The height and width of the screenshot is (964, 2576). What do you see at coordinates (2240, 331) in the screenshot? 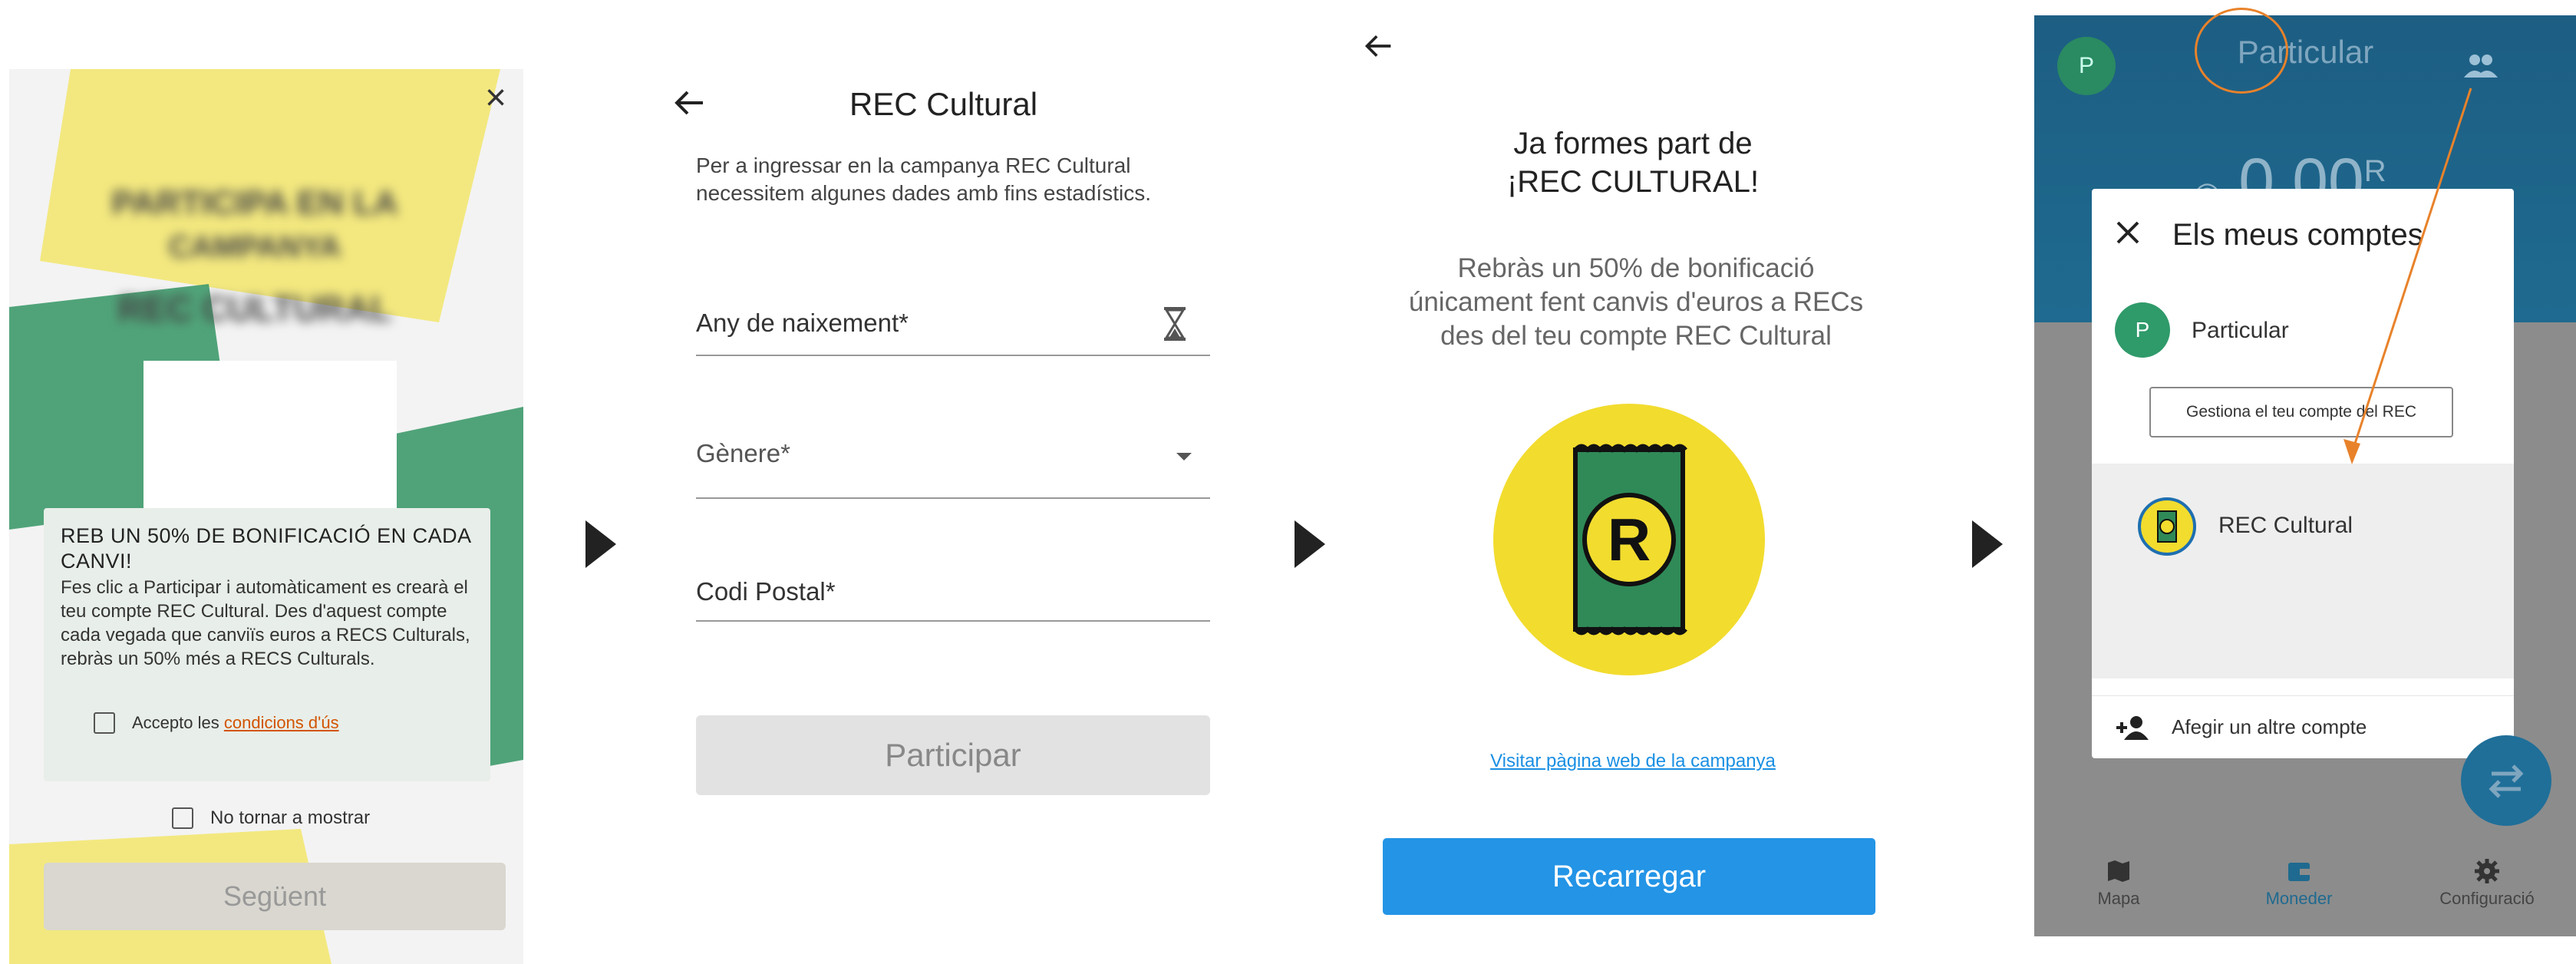
I see `account-name: Particular` at bounding box center [2240, 331].